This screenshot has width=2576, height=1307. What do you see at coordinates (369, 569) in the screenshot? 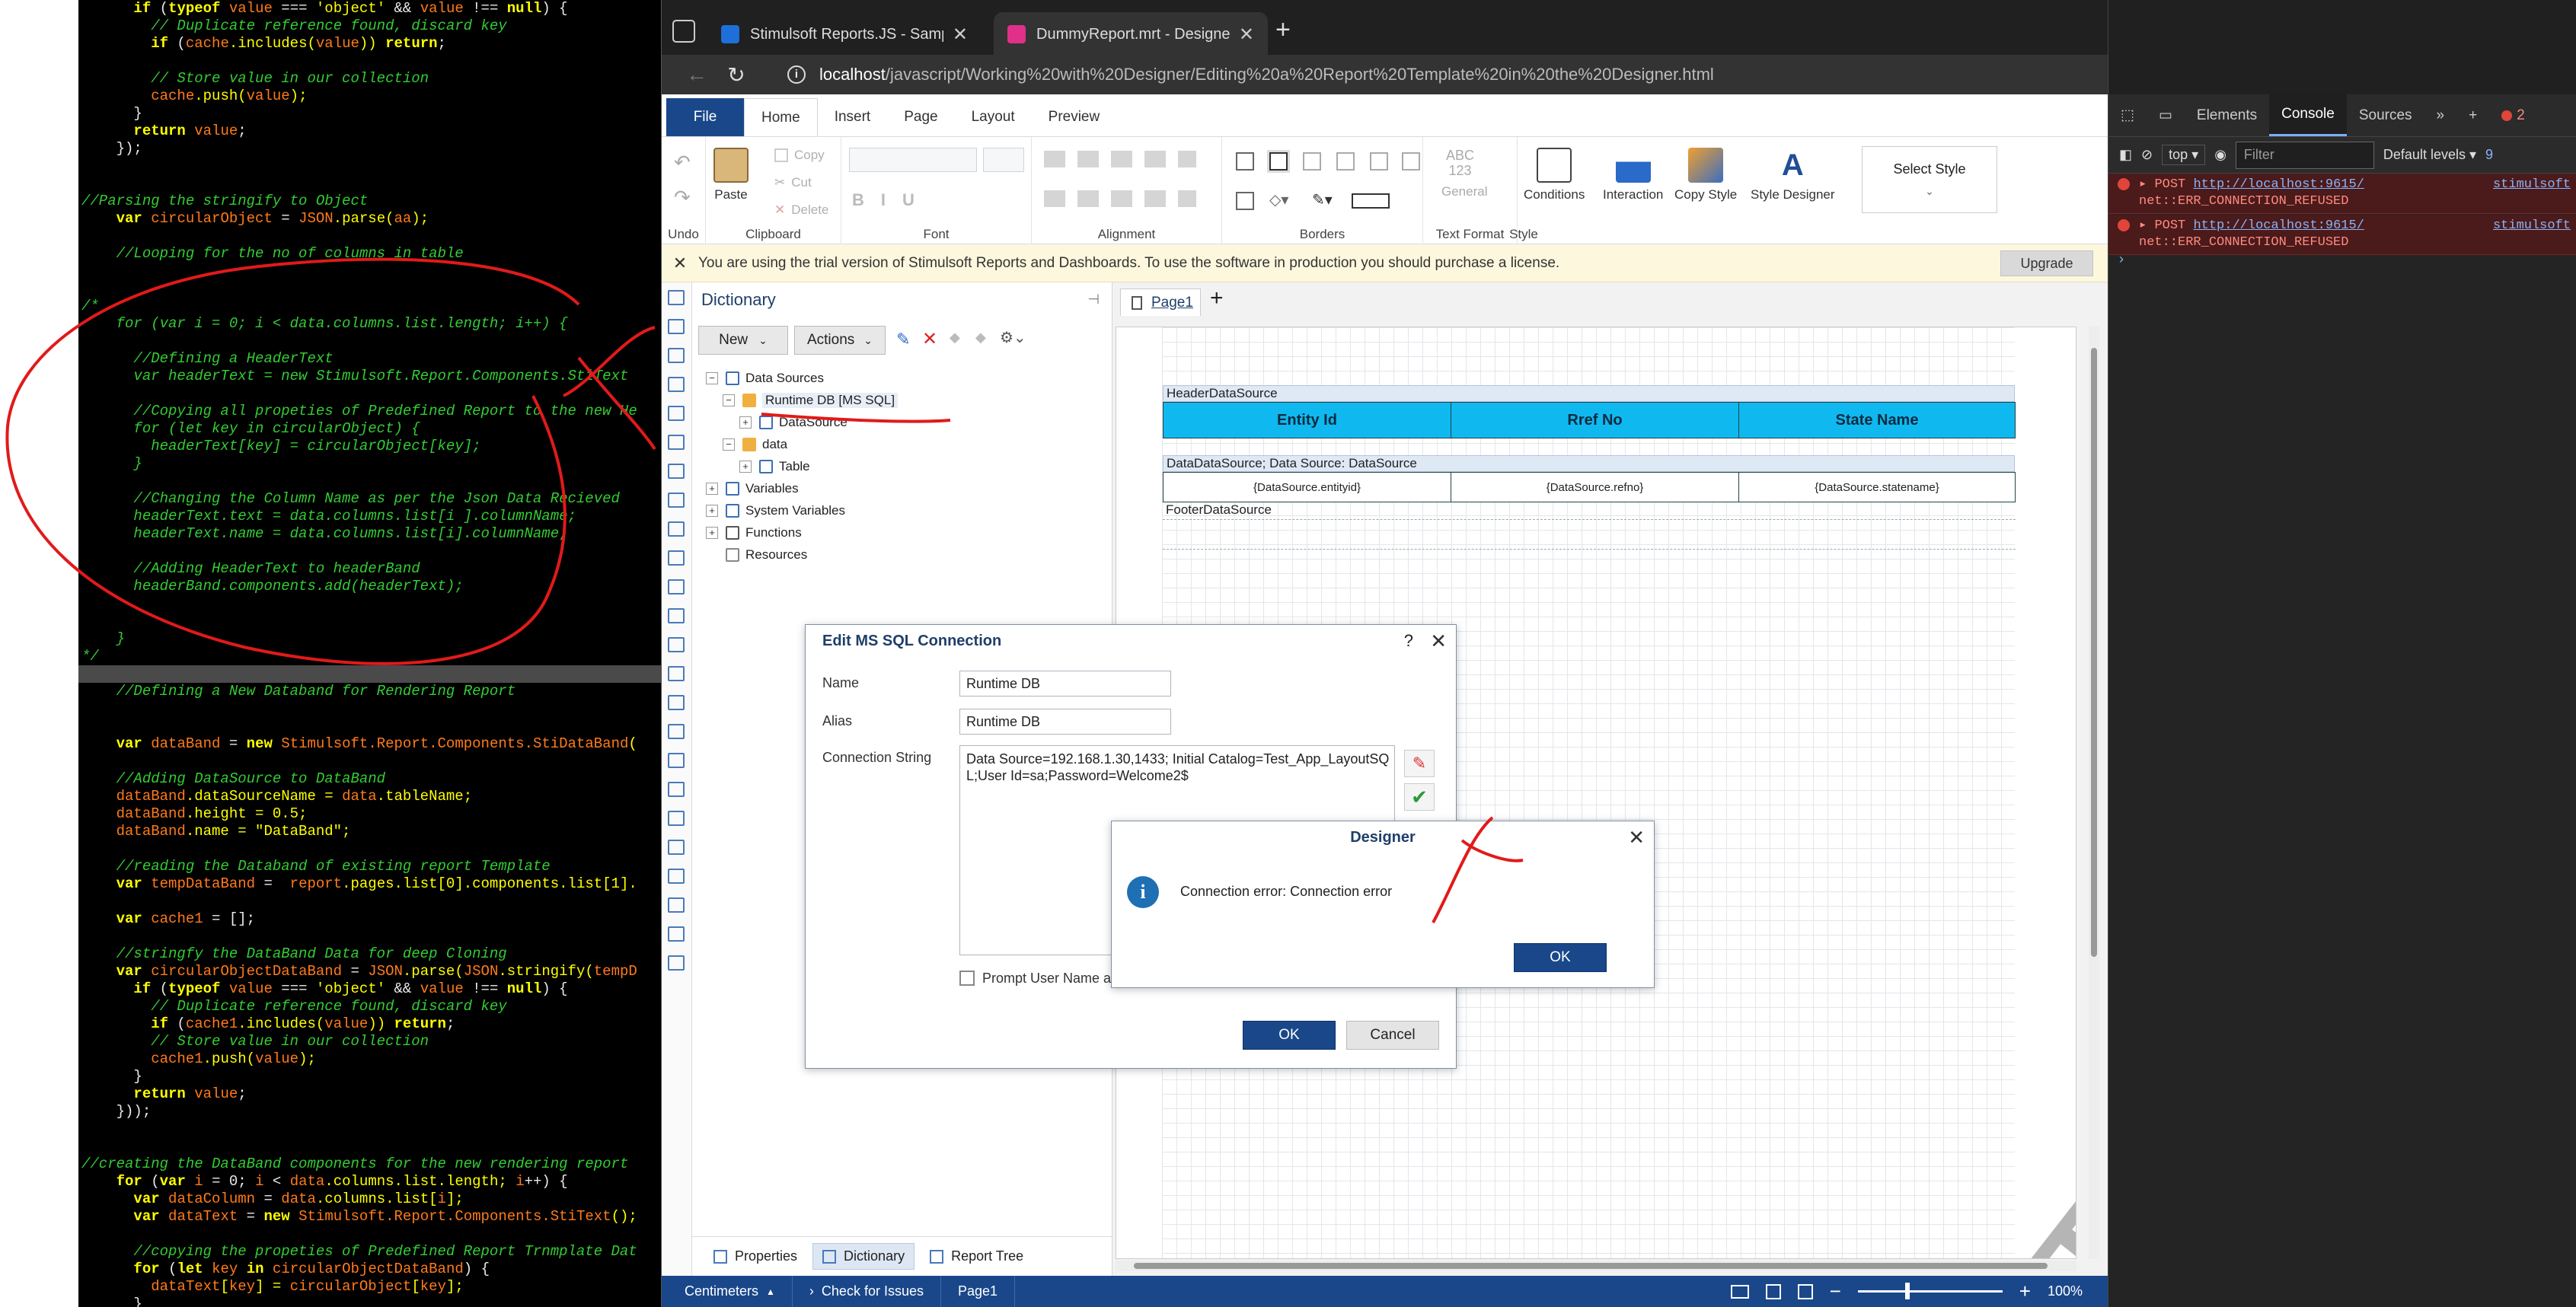
I see `code-line: //Adding HeaderText to headerBand` at bounding box center [369, 569].